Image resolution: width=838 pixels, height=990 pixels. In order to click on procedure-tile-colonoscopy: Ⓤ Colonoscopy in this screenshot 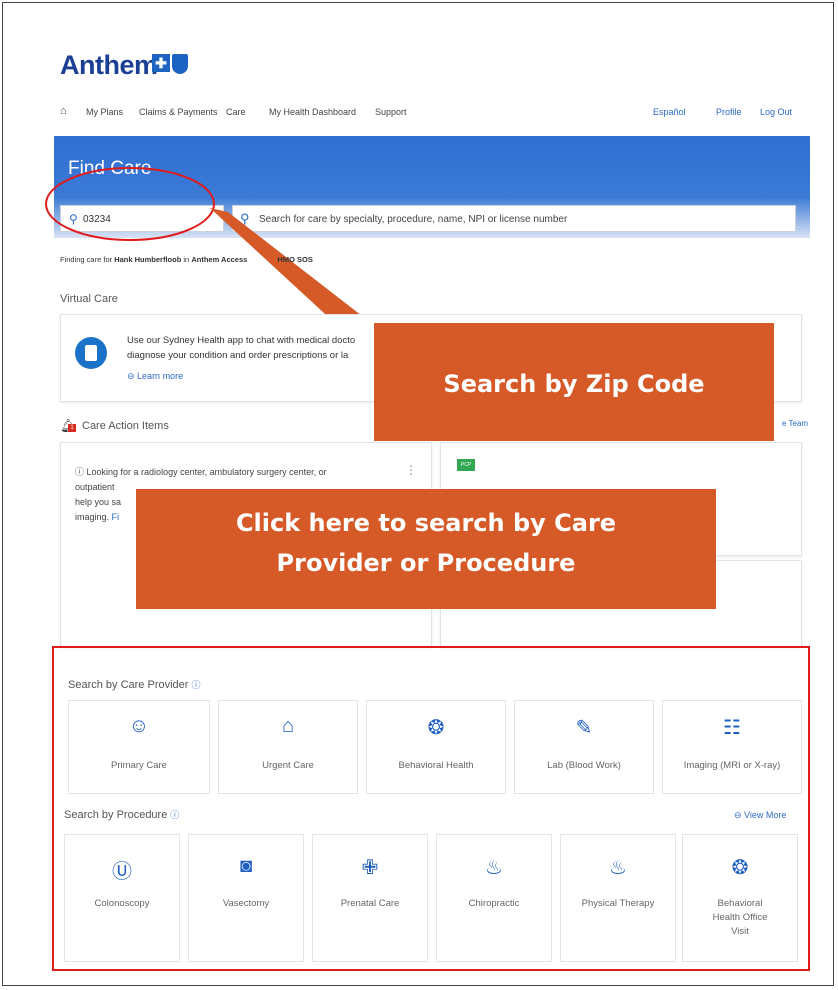, I will do `click(122, 898)`.